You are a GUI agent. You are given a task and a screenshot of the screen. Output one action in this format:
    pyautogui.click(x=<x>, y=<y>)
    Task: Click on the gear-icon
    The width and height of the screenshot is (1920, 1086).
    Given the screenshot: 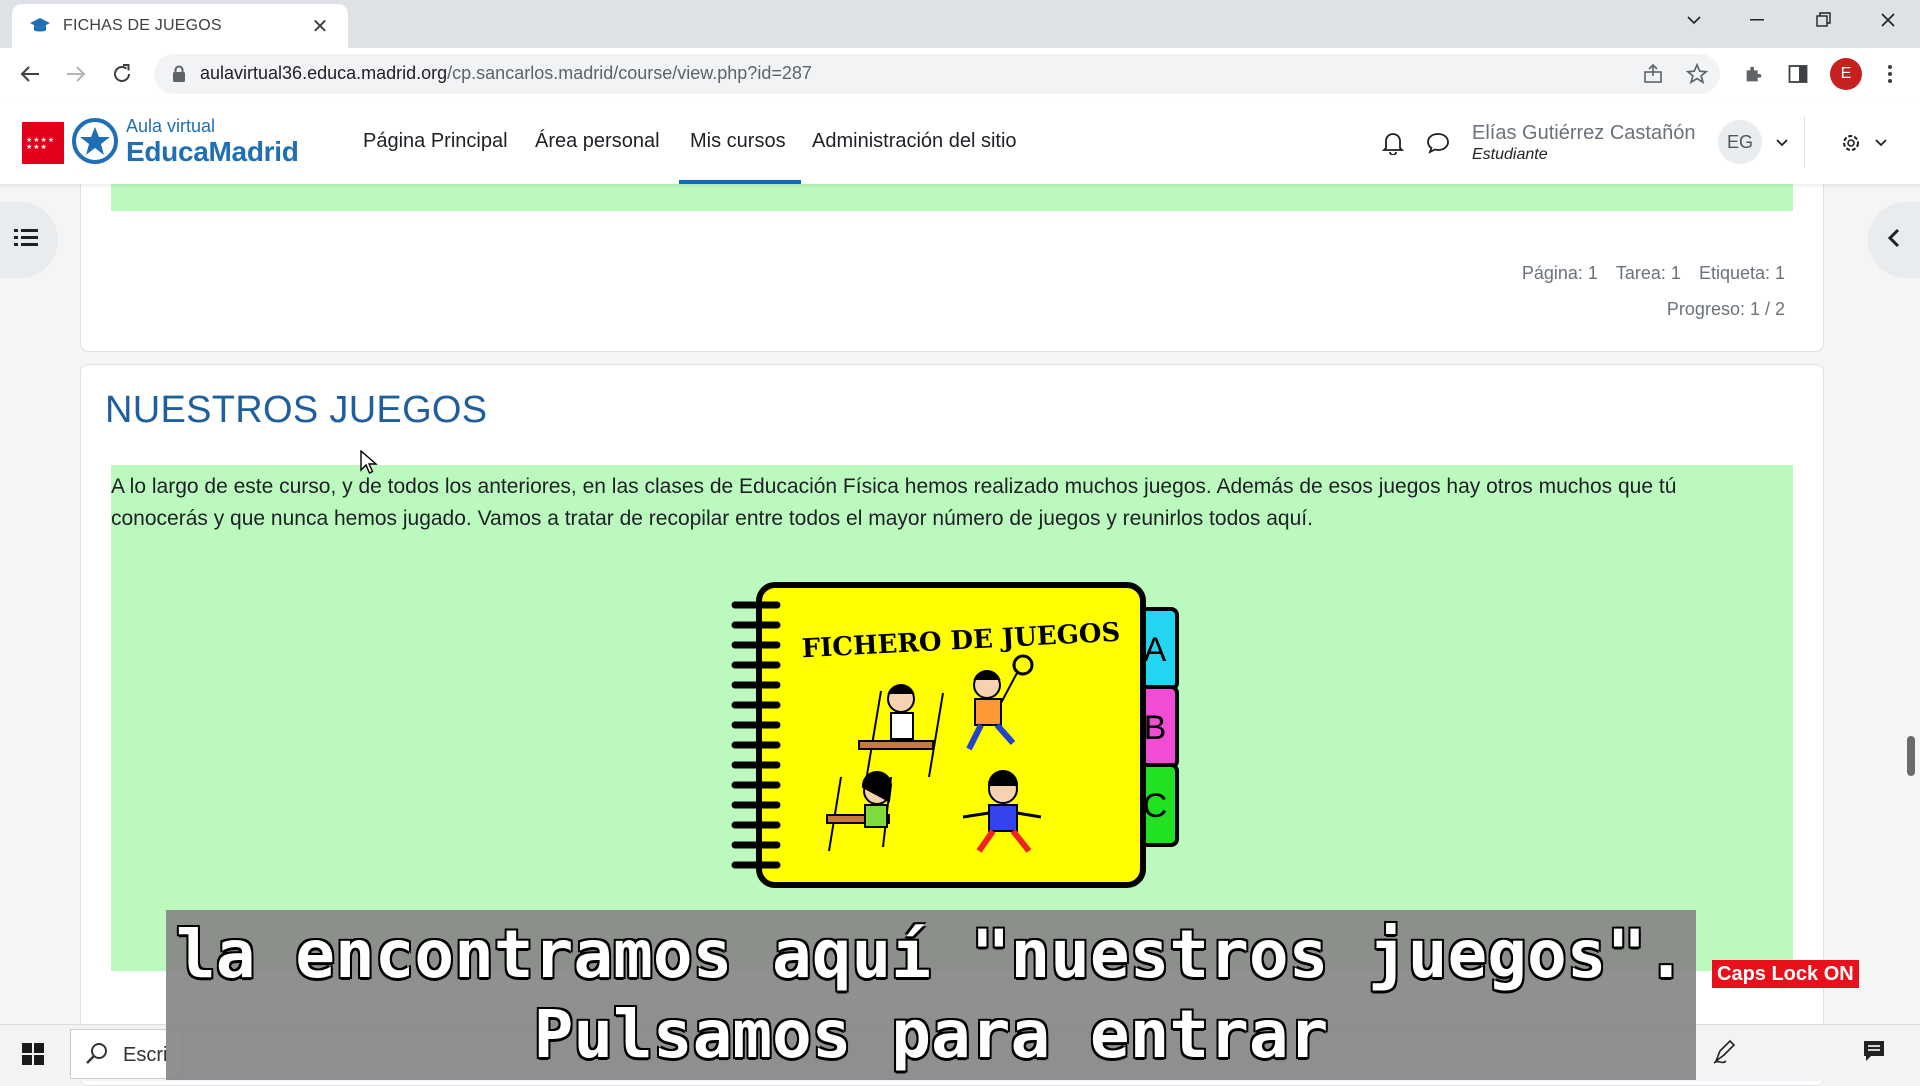 What is the action you would take?
    pyautogui.click(x=1851, y=143)
    